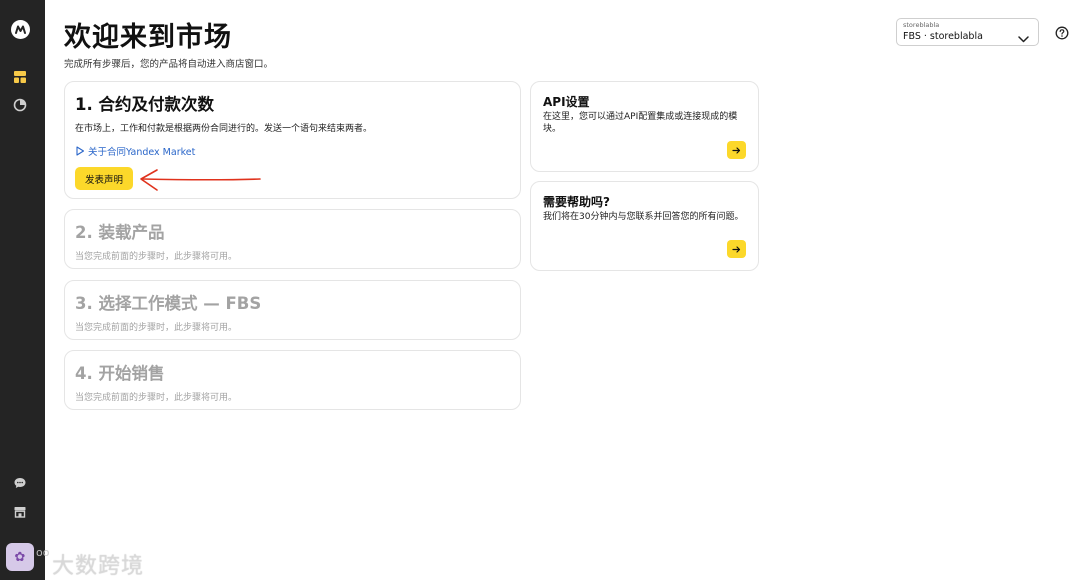 The image size is (1080, 580). Describe the element at coordinates (921, 25) in the screenshot. I see `store-select-label: storeblabla` at that location.